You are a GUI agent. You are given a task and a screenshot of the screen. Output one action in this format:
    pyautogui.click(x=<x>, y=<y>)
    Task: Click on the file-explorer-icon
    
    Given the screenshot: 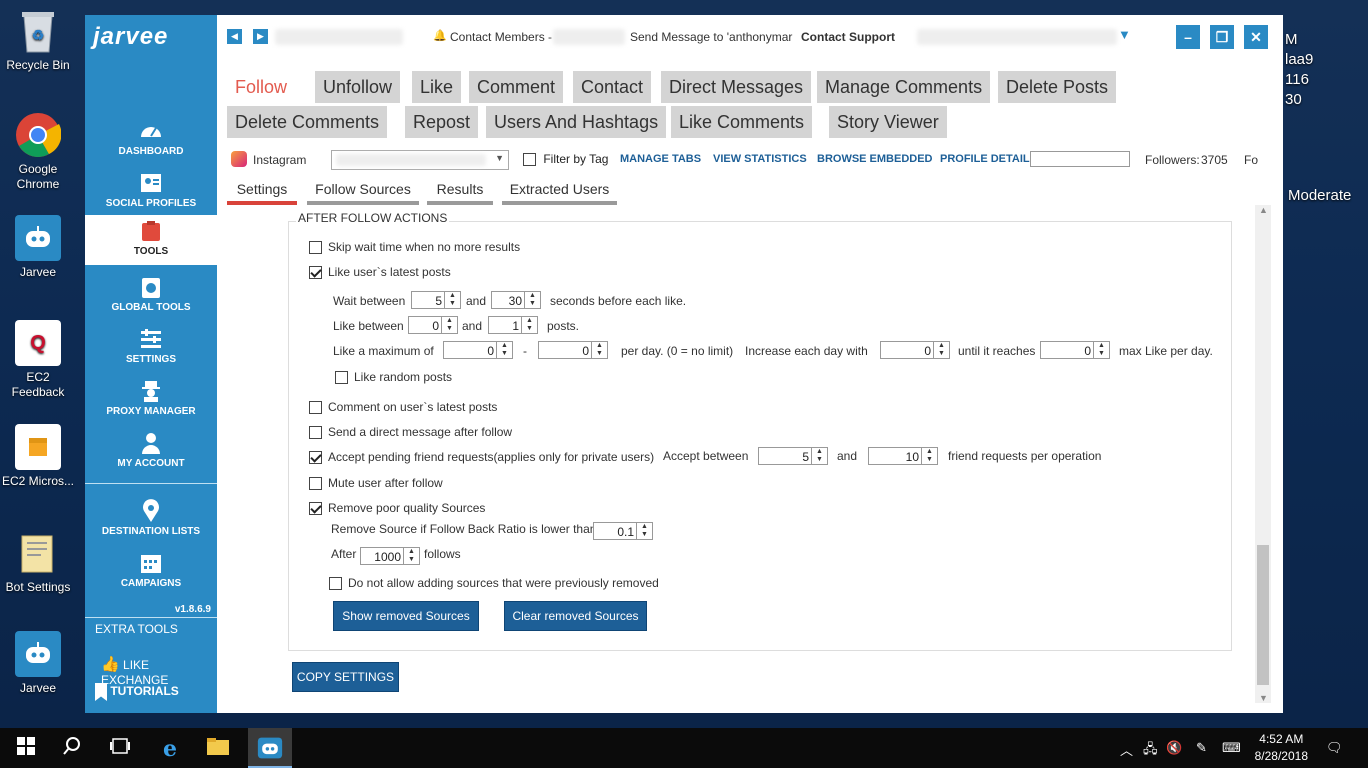 What is the action you would take?
    pyautogui.click(x=218, y=748)
    